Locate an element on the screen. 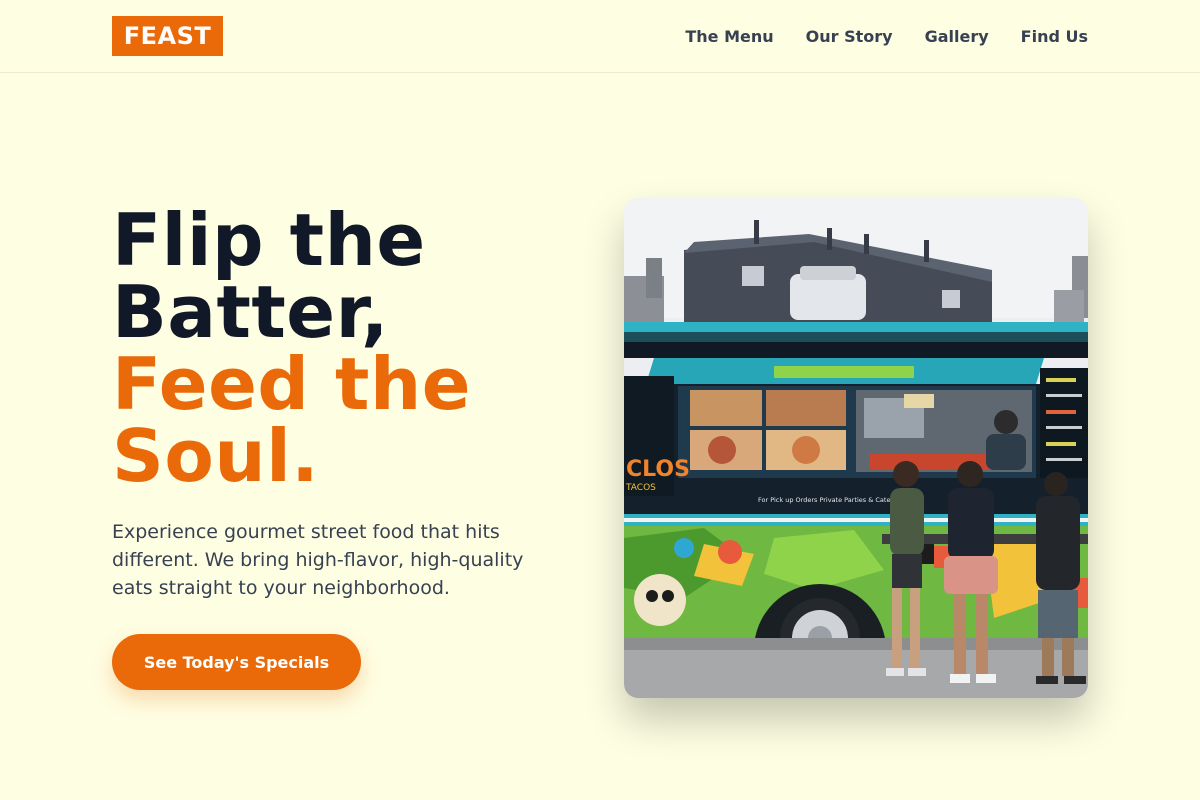 This screenshot has width=1200, height=800. brand-logo: FEAST is located at coordinates (167, 36).